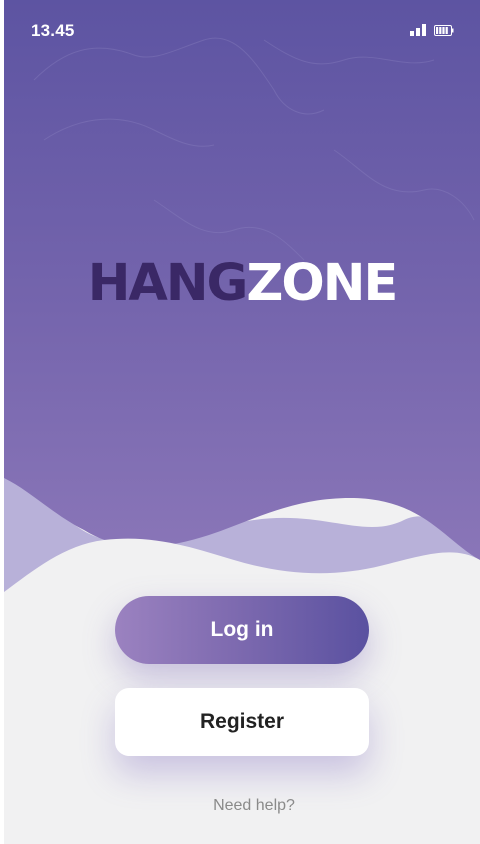 This screenshot has width=480, height=844. I want to click on login-button: Log in, so click(242, 630).